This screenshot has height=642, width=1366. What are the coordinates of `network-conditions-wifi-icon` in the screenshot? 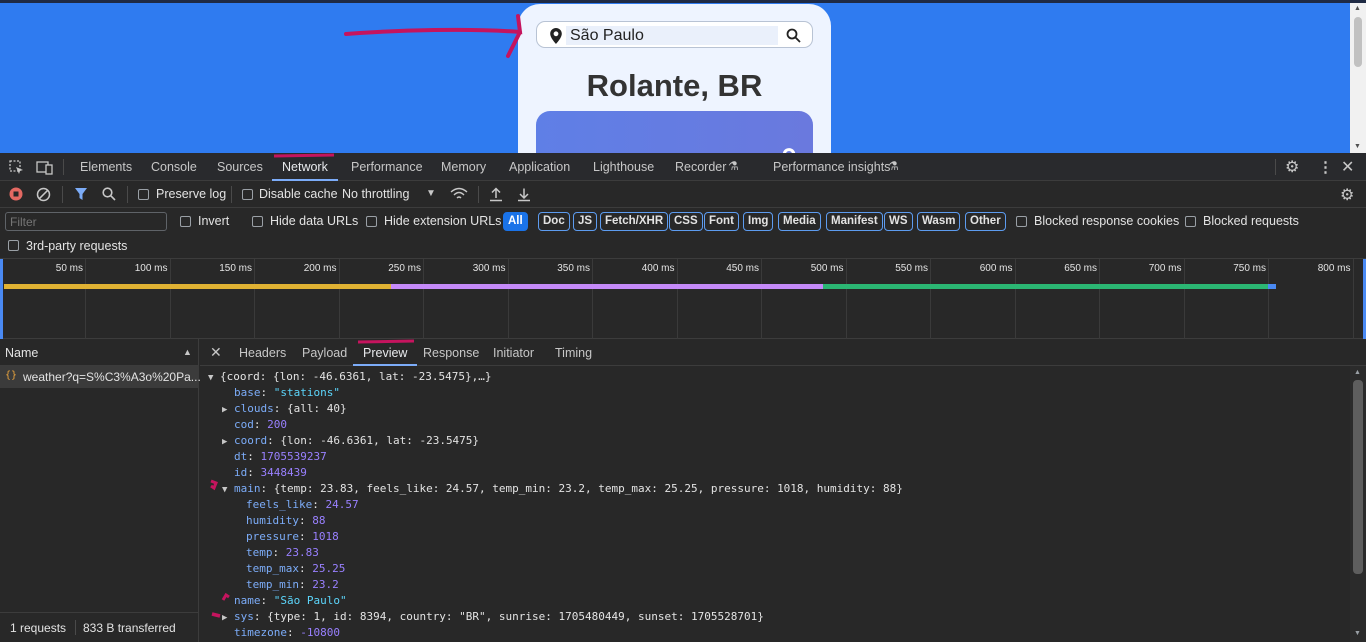 It's located at (459, 194).